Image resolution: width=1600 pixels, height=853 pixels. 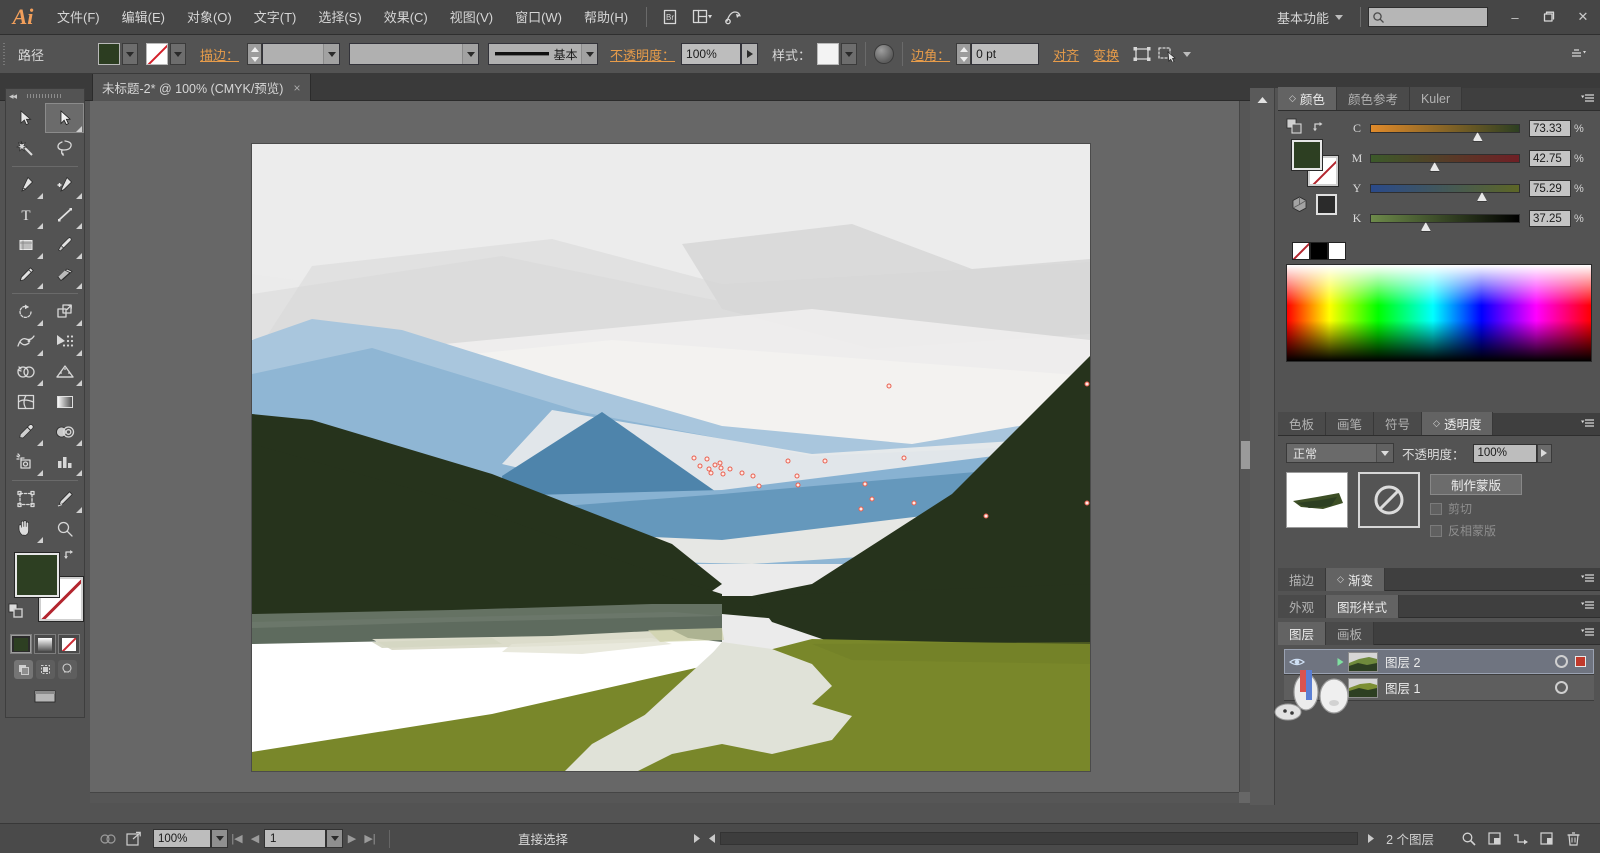 What do you see at coordinates (1307, 98) in the screenshot?
I see `tab-color: ◇ 颜色` at bounding box center [1307, 98].